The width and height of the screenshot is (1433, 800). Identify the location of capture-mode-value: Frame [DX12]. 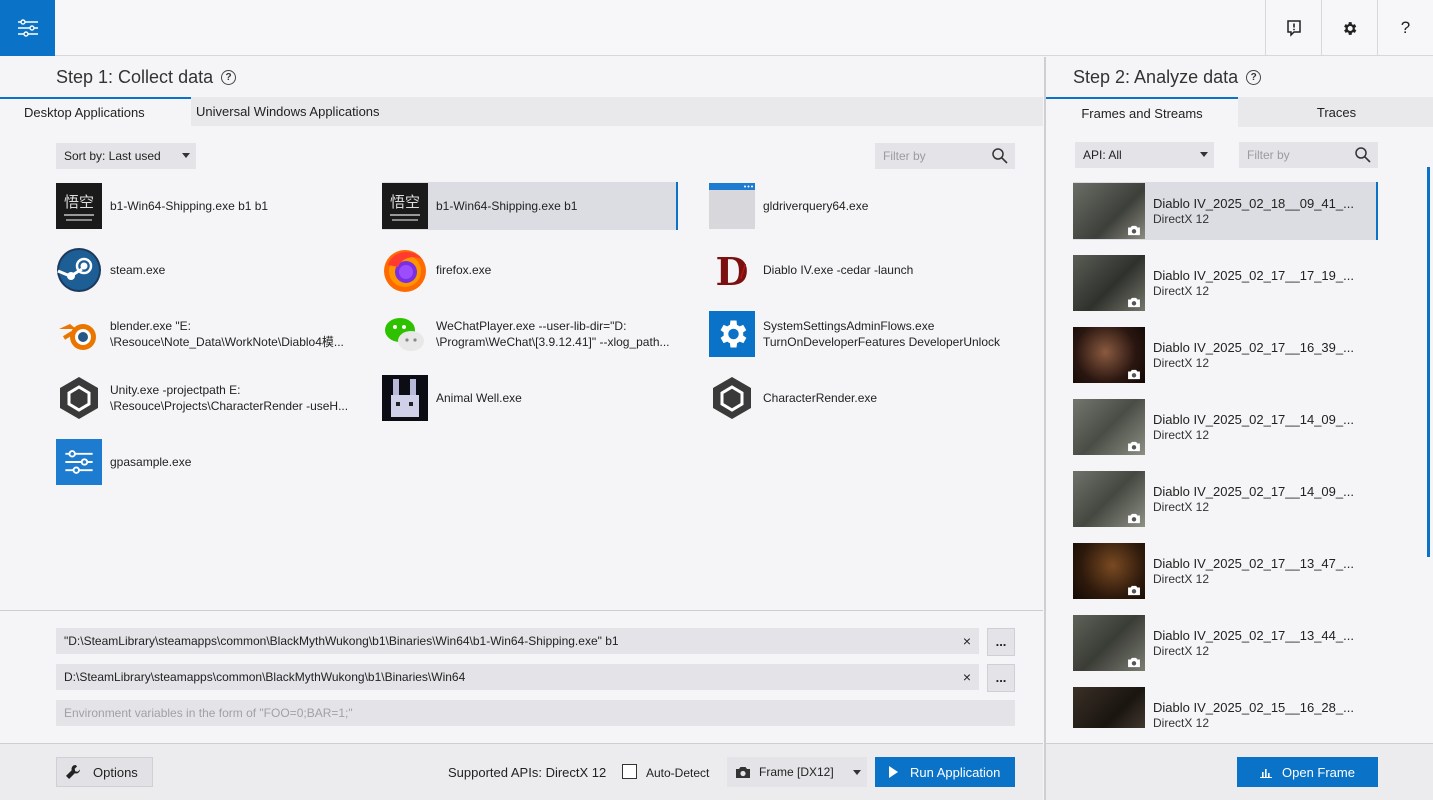
(796, 772).